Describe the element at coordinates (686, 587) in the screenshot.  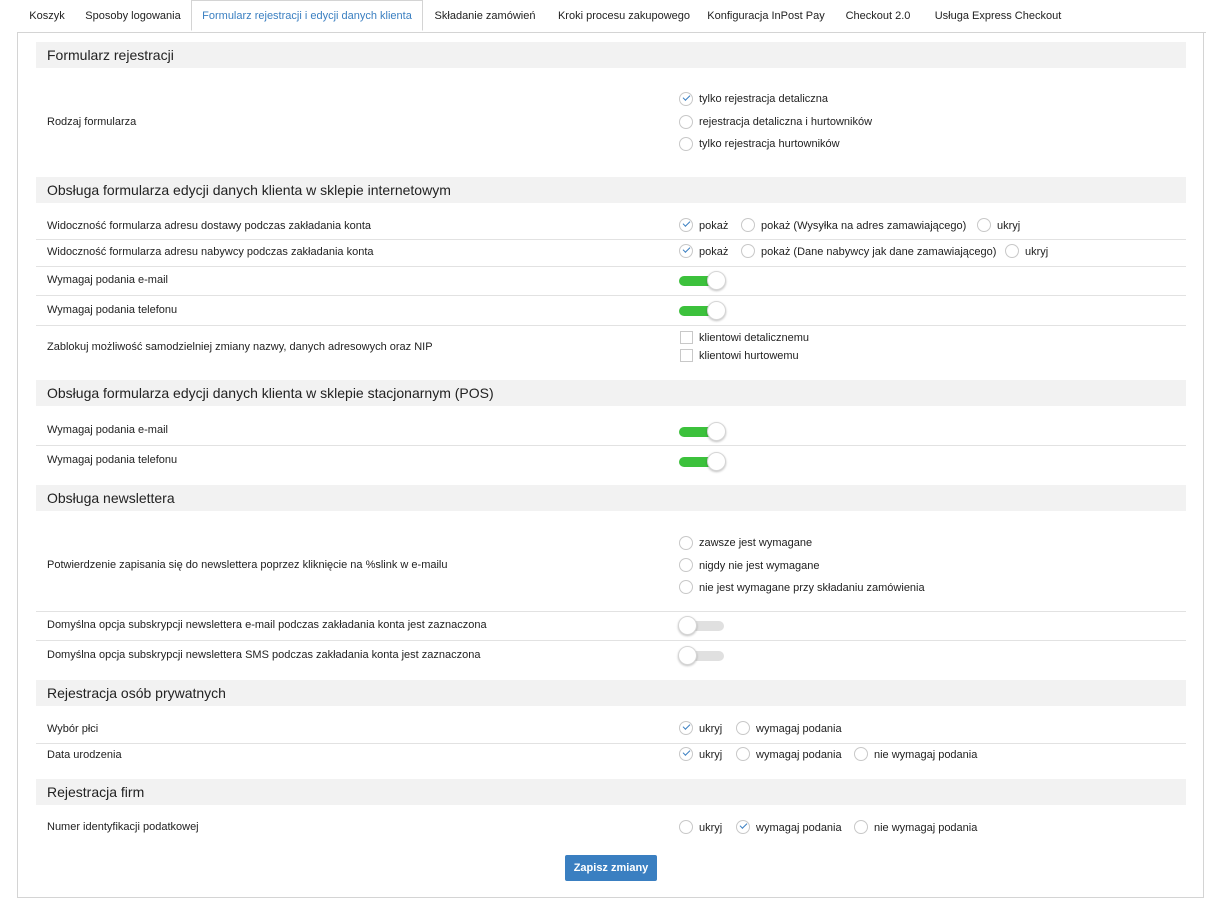
I see `newsletter-confirmation-radio-not-on-order` at that location.